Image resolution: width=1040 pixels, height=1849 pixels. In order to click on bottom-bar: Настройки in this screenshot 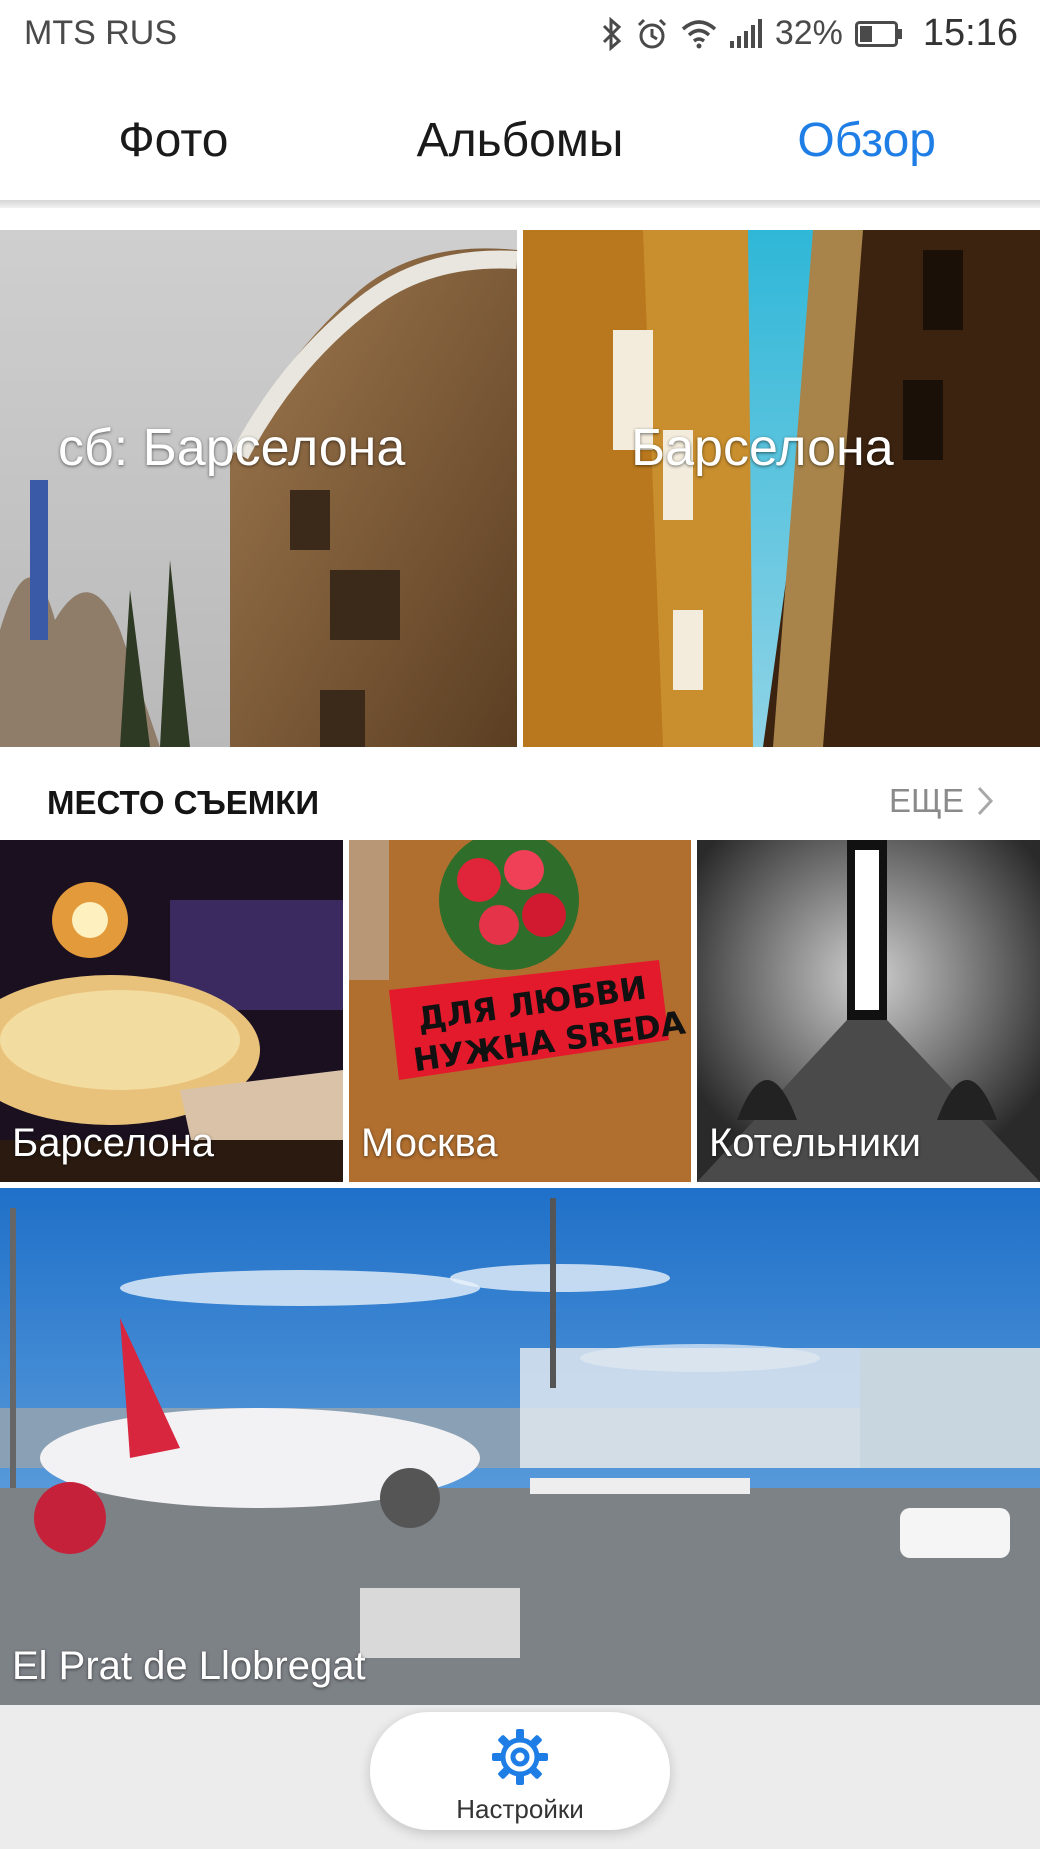, I will do `click(520, 1777)`.